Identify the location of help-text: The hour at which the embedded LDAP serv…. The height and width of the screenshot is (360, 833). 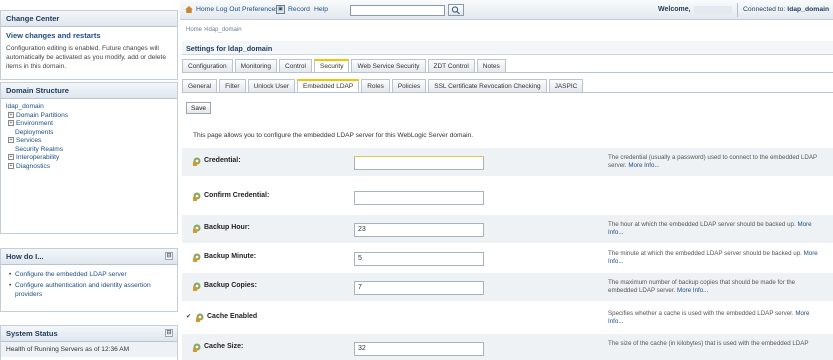
(702, 224).